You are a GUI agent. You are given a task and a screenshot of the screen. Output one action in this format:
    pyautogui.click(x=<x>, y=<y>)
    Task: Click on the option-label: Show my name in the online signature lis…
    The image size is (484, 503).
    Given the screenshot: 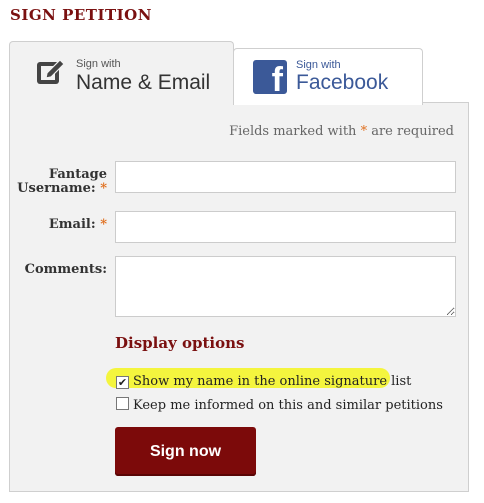 What is the action you would take?
    pyautogui.click(x=272, y=381)
    